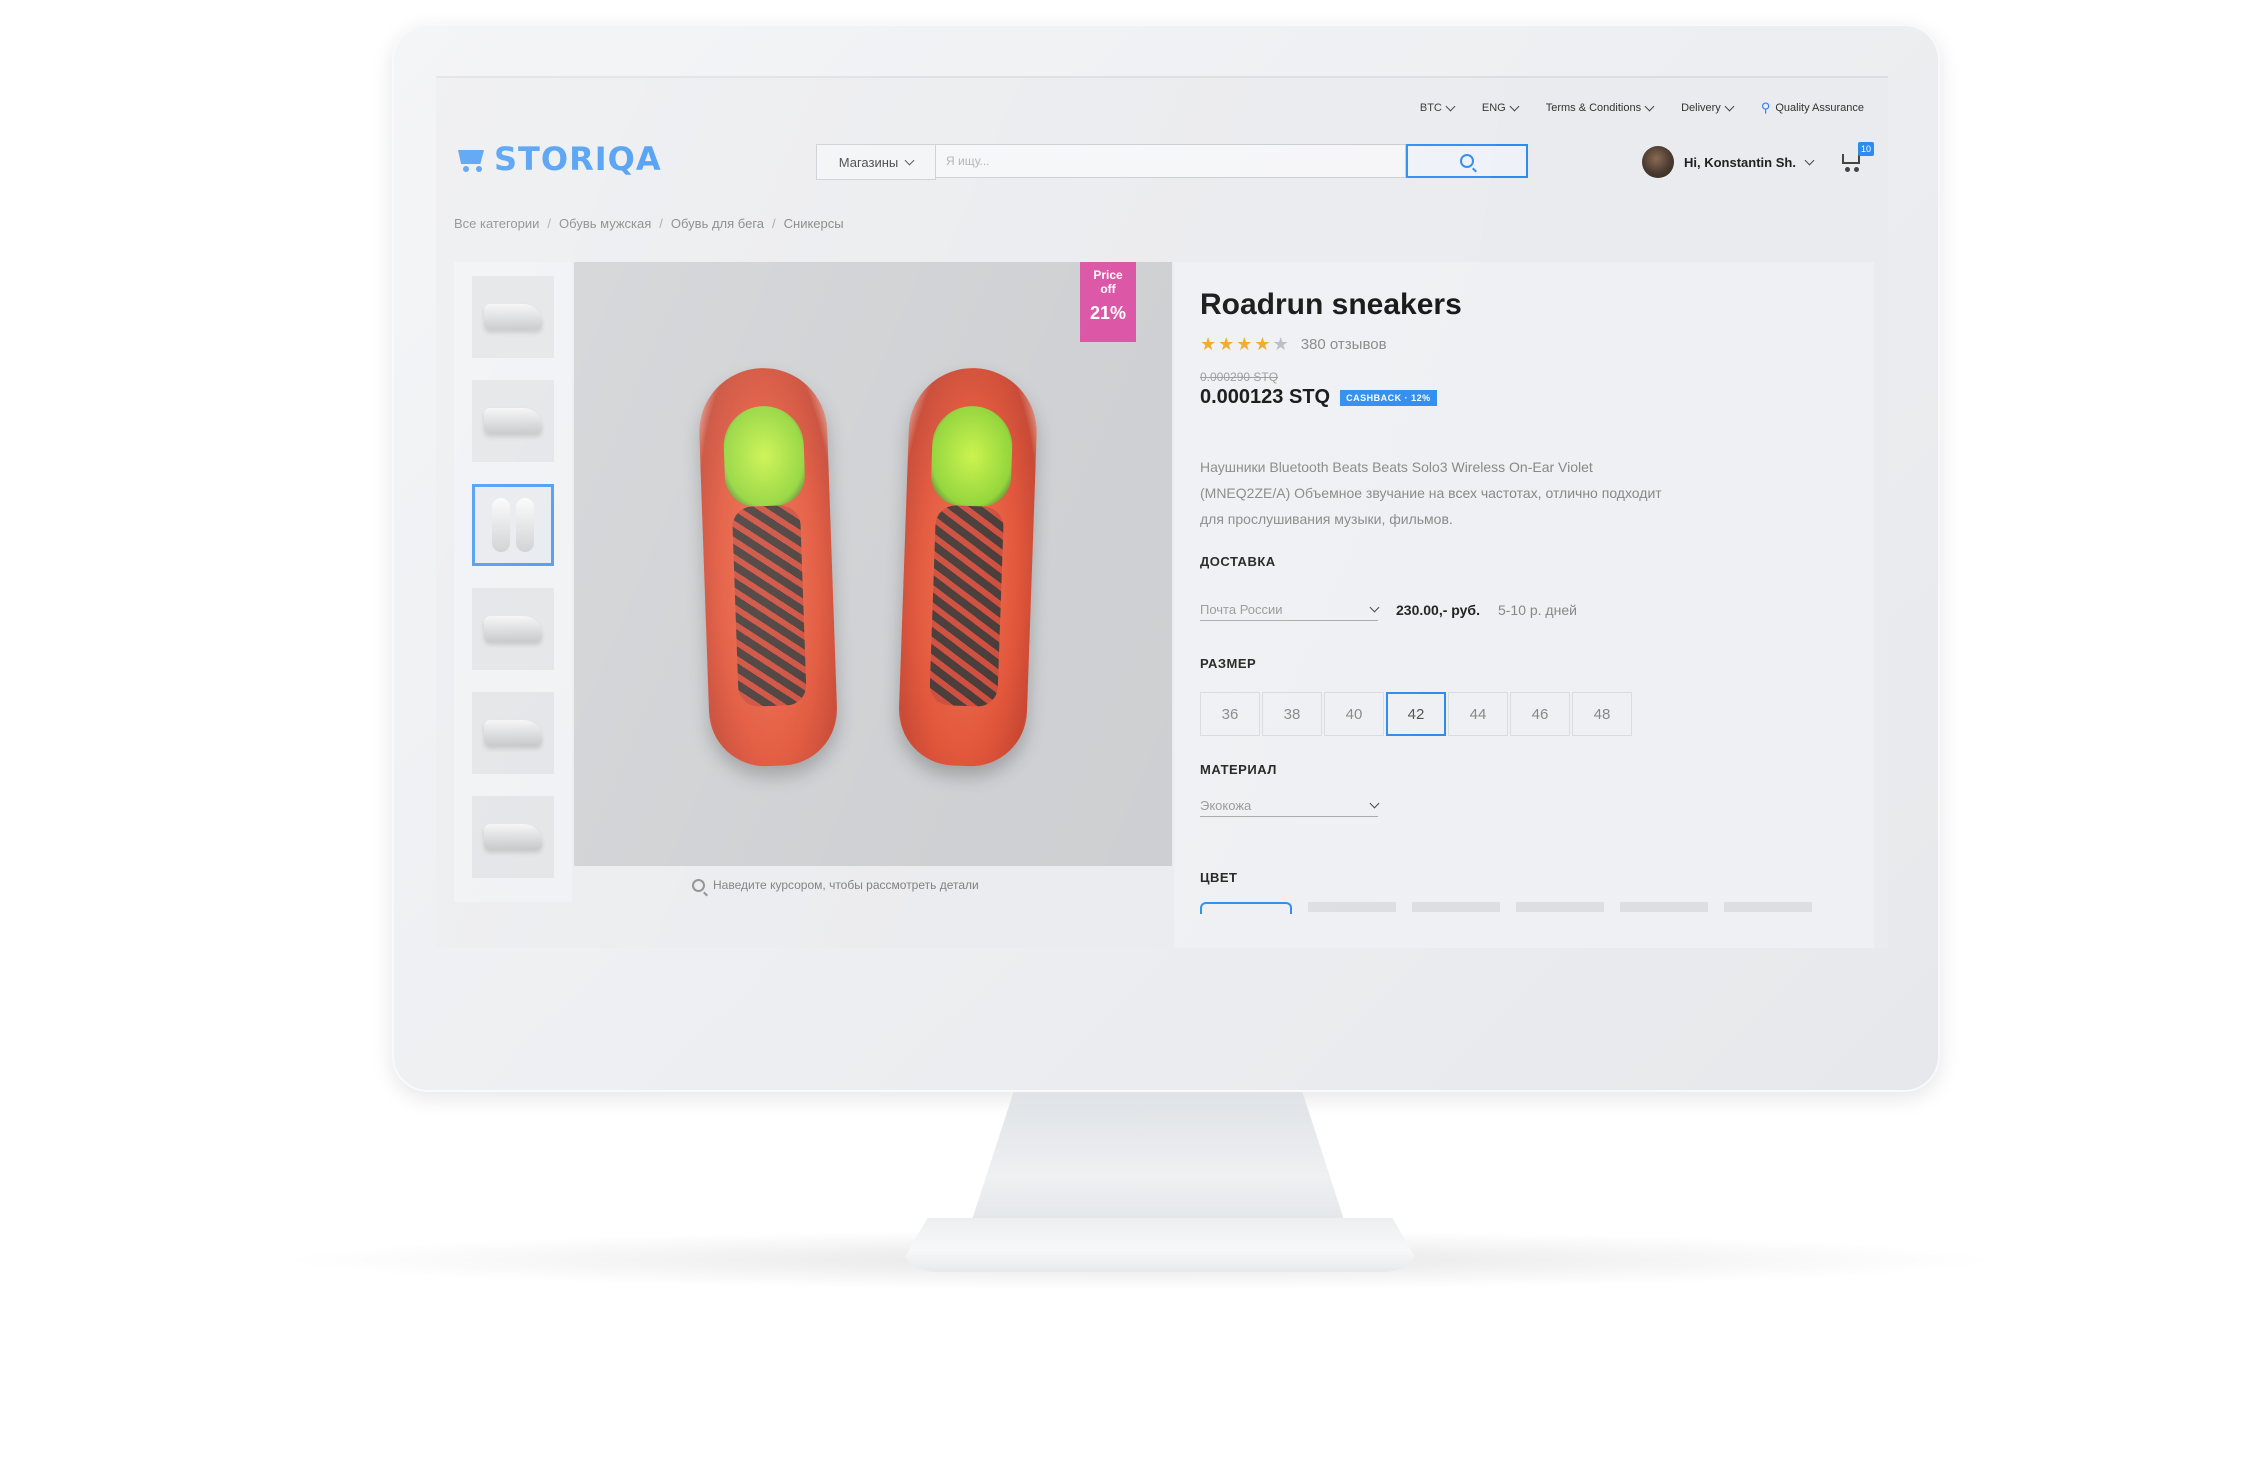  I want to click on size-option-selected: 42, so click(1416, 714).